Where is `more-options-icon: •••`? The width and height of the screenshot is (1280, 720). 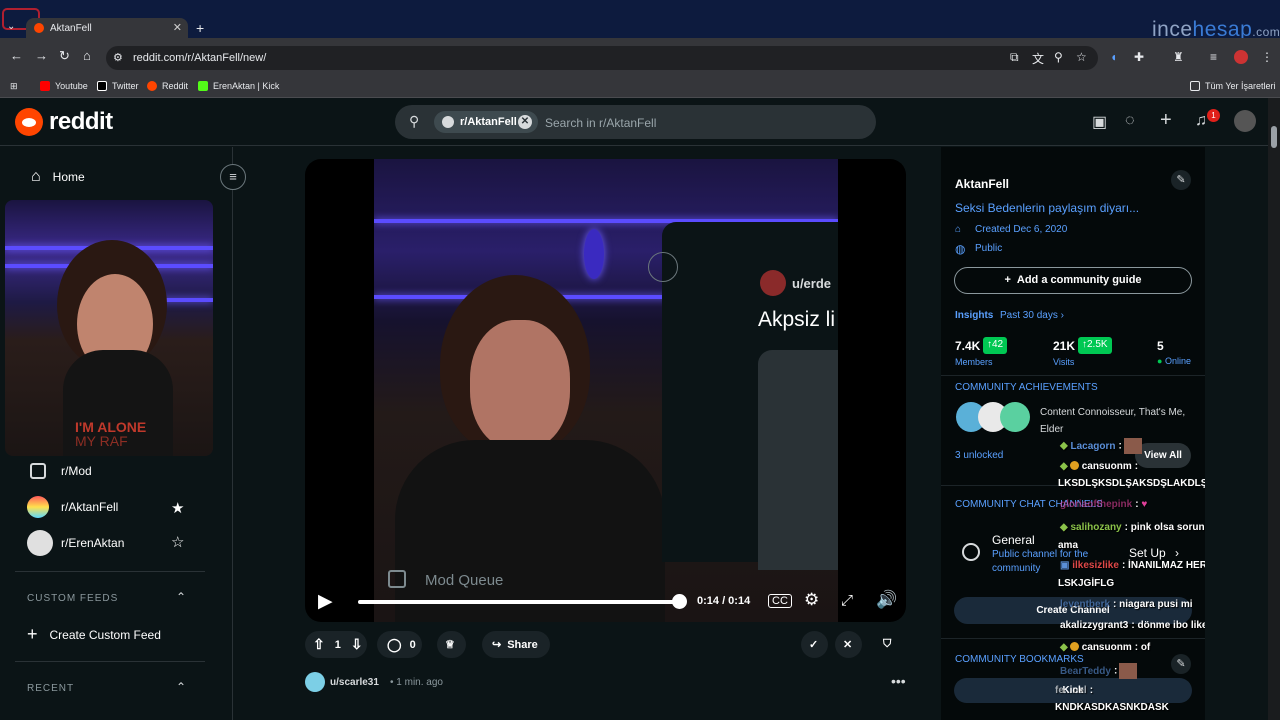
more-options-icon: ••• is located at coordinates (898, 681).